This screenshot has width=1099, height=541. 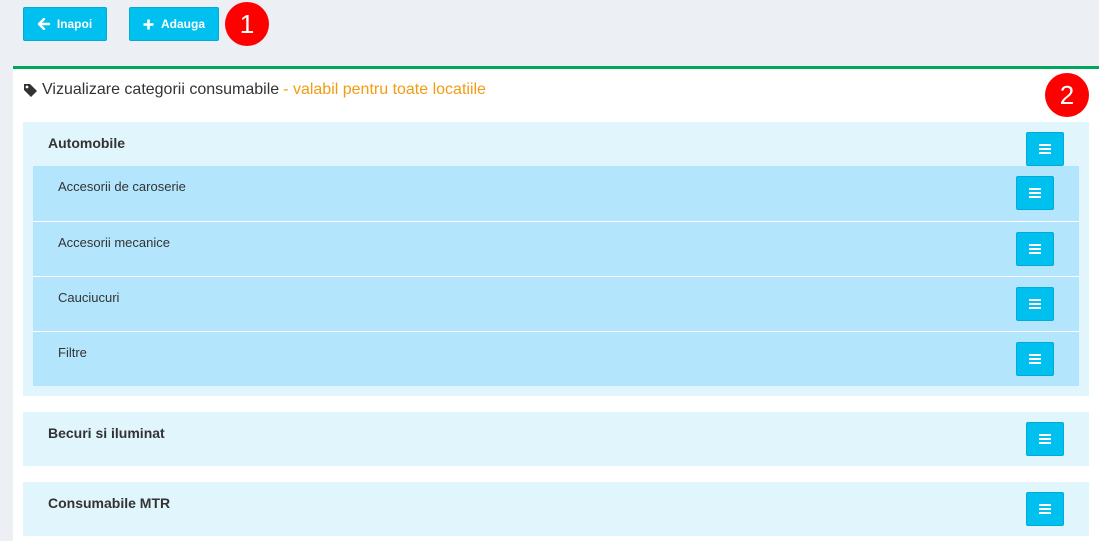 What do you see at coordinates (1067, 95) in the screenshot?
I see `annotation-badge-2: 2` at bounding box center [1067, 95].